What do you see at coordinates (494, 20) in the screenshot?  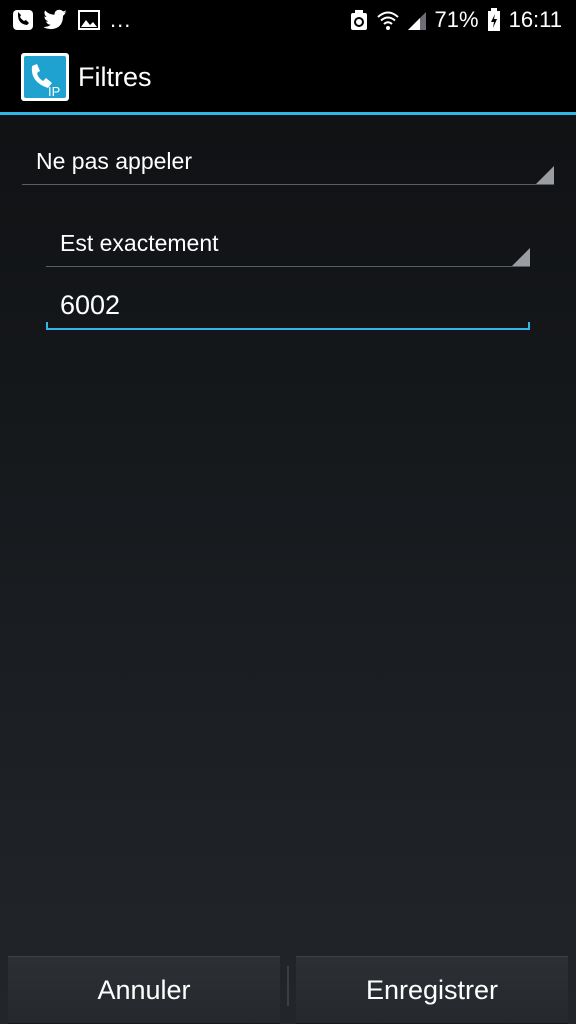 I see `battery-charging-icon` at bounding box center [494, 20].